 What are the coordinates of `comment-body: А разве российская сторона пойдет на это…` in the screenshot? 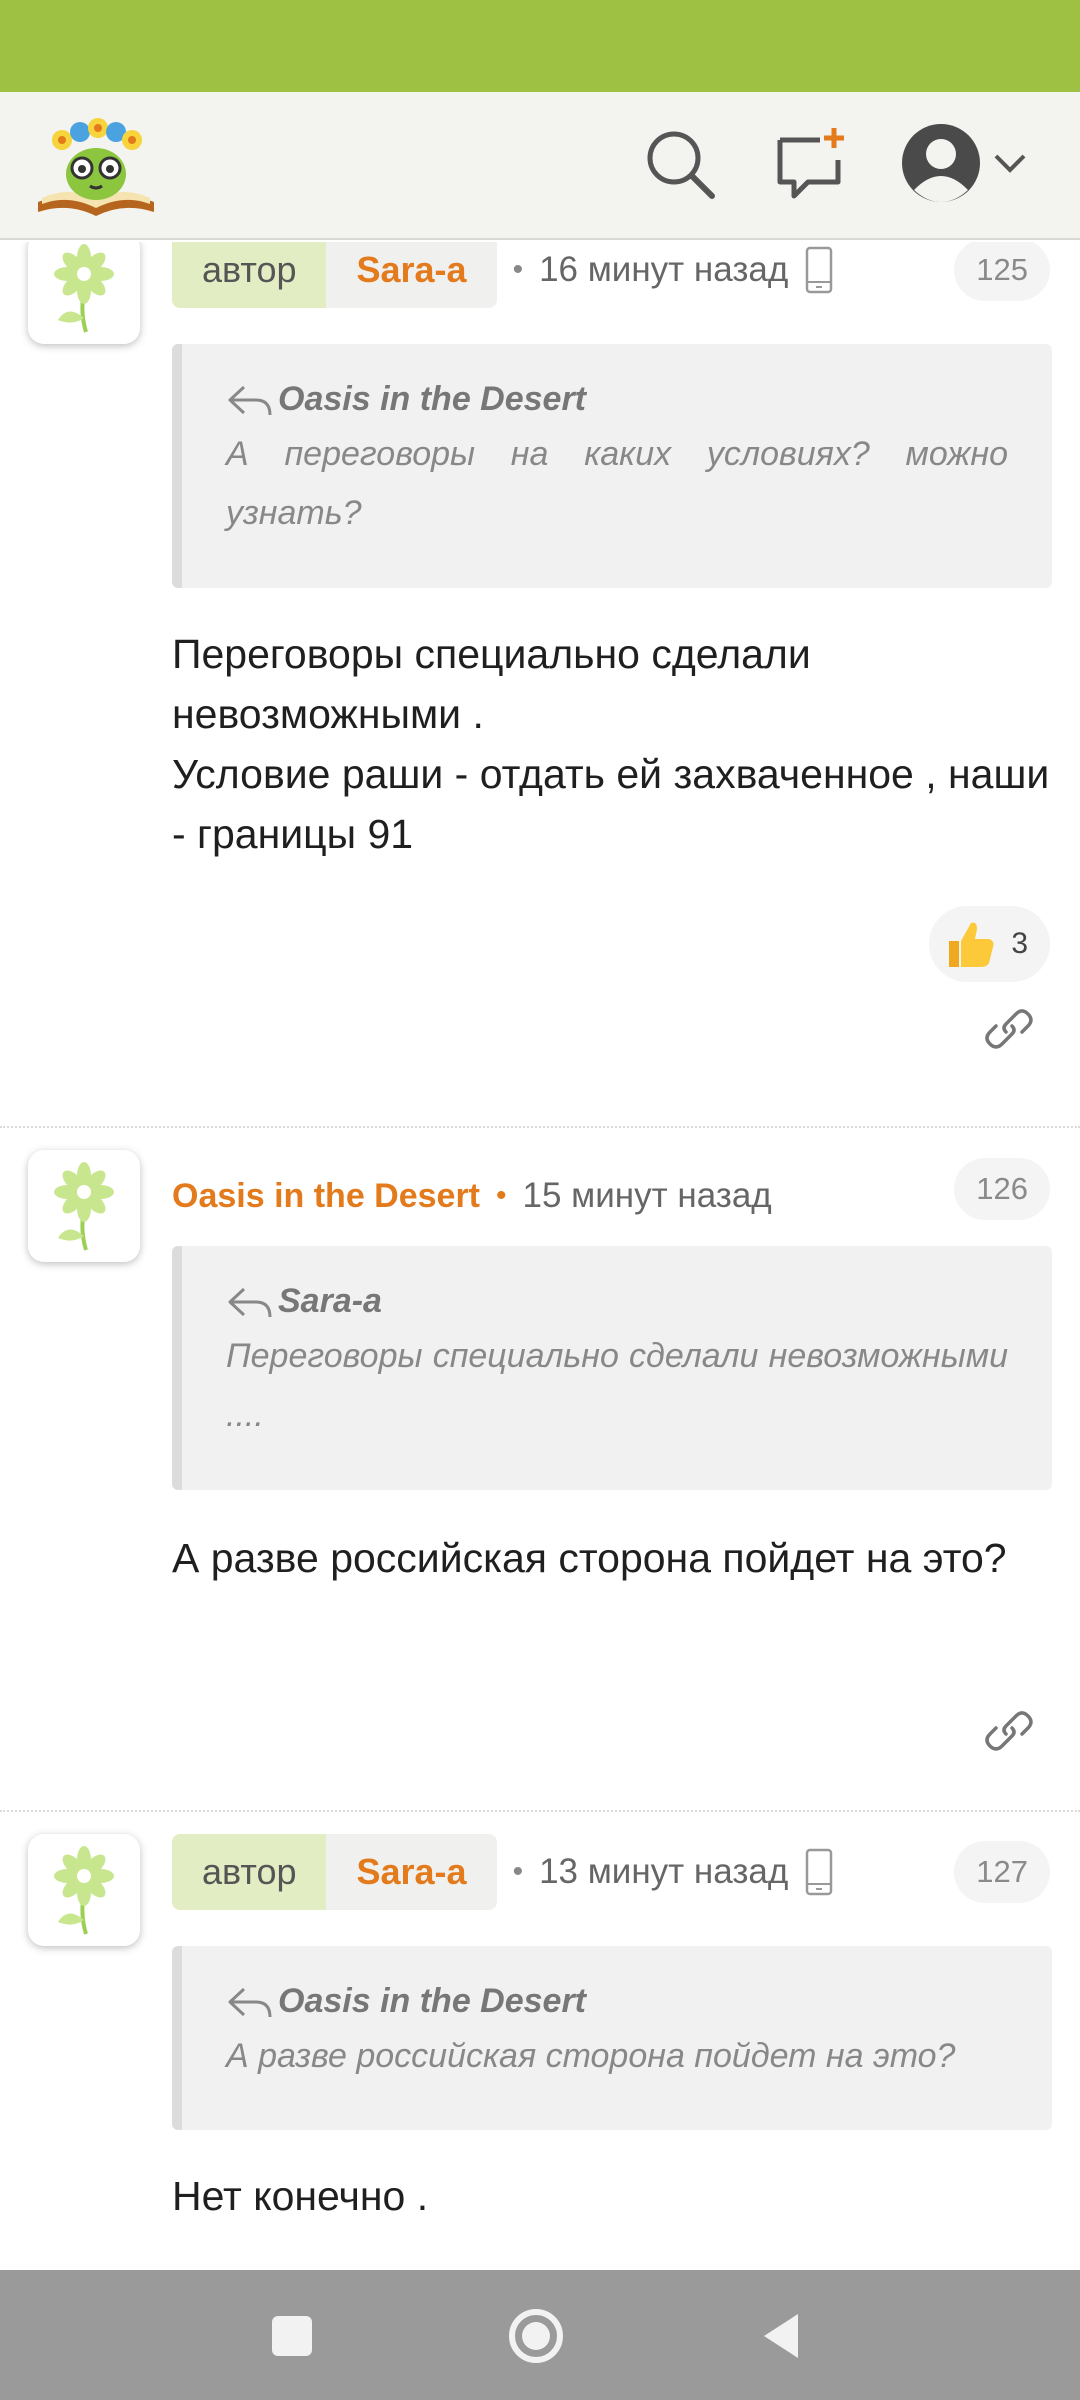 It's located at (589, 1558).